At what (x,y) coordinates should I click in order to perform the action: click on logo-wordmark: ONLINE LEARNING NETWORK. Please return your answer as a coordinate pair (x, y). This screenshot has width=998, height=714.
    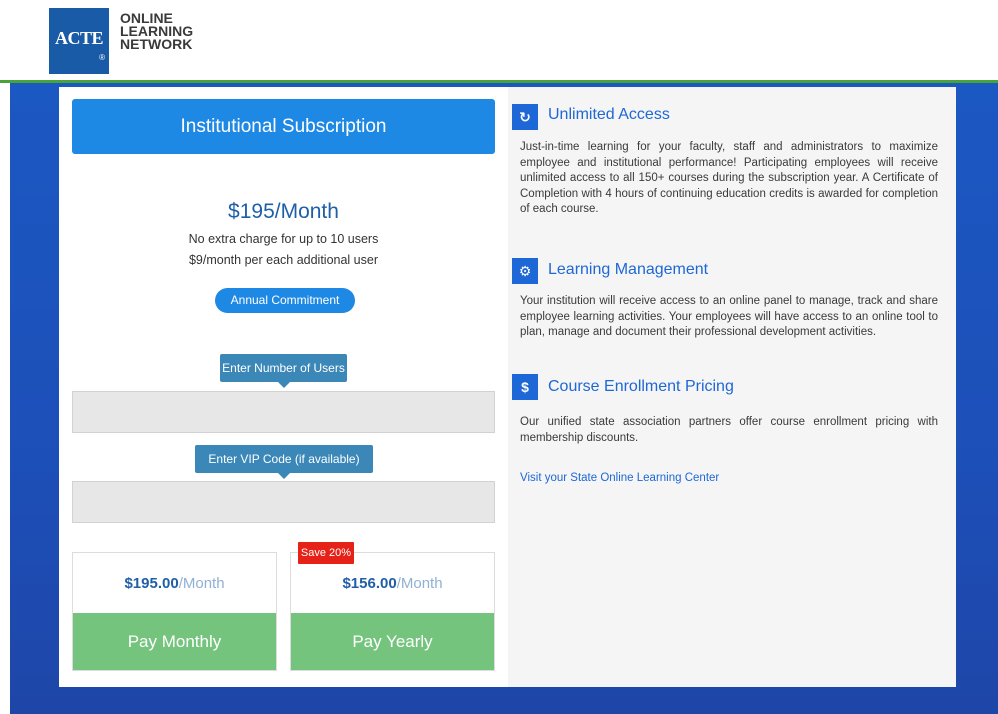
    Looking at the image, I should click on (156, 31).